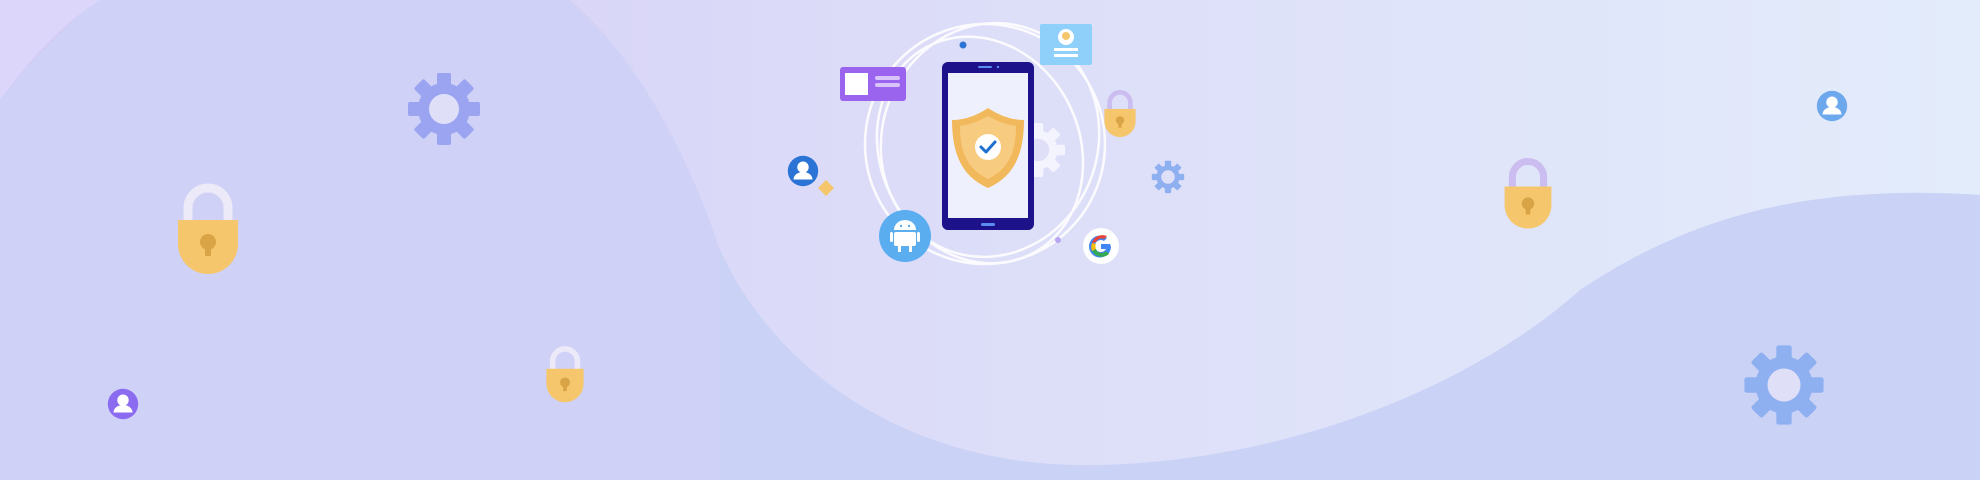 The width and height of the screenshot is (1980, 480). Describe the element at coordinates (905, 236) in the screenshot. I see `android-icon` at that location.